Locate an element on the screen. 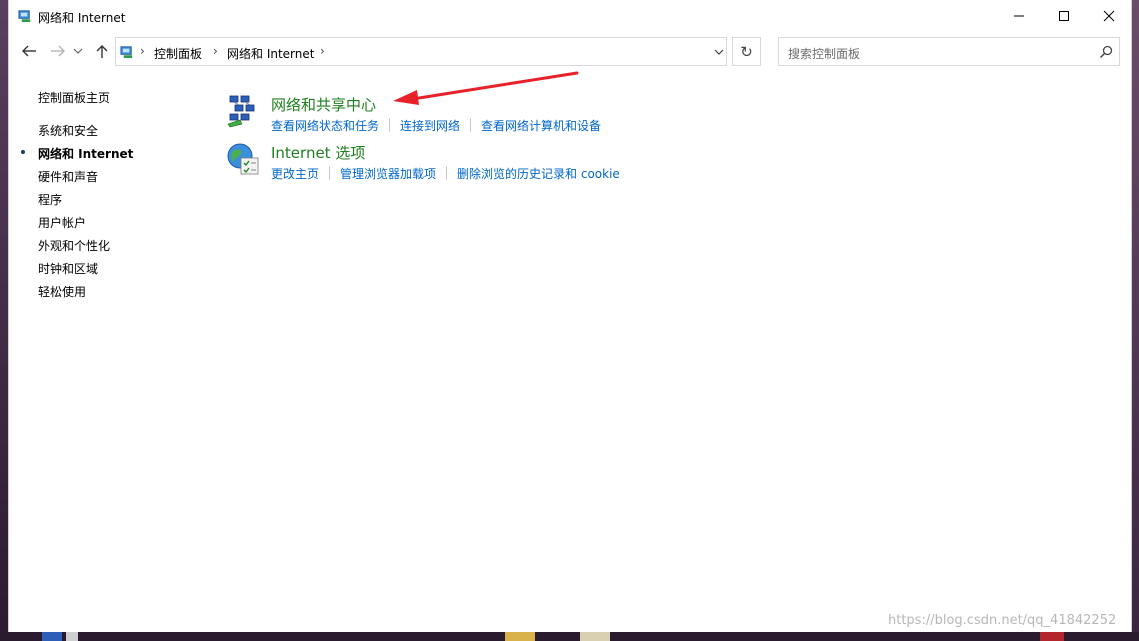 This screenshot has width=1139, height=641. category-links: 更改主页 管理浏览器加载项 删除浏览的历史记录和 cookie is located at coordinates (445, 173).